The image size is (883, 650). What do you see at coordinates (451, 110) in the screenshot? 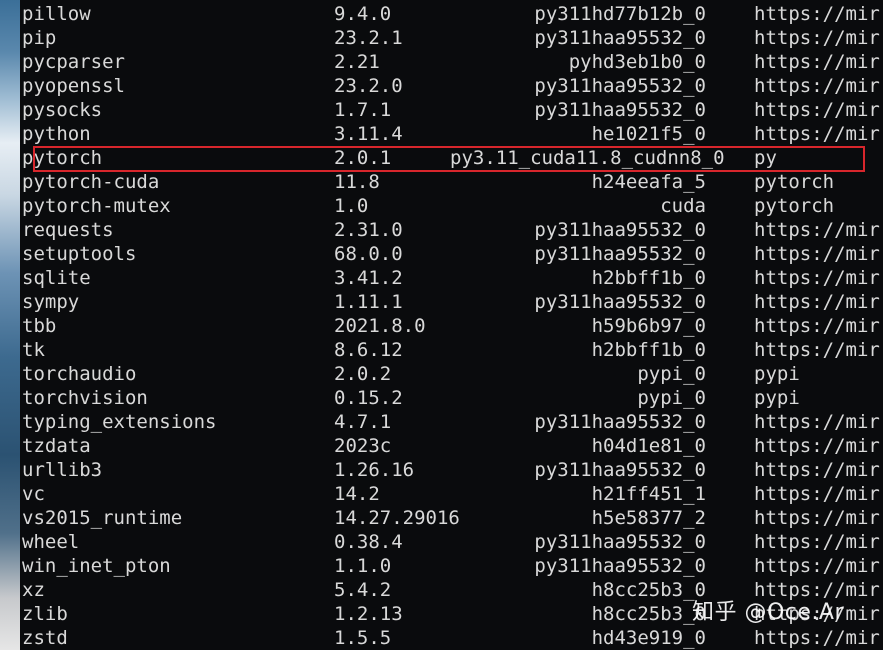
I see `package-row-pysocks: pysocks 1.7.1 py311haa95532_0 https://mir` at bounding box center [451, 110].